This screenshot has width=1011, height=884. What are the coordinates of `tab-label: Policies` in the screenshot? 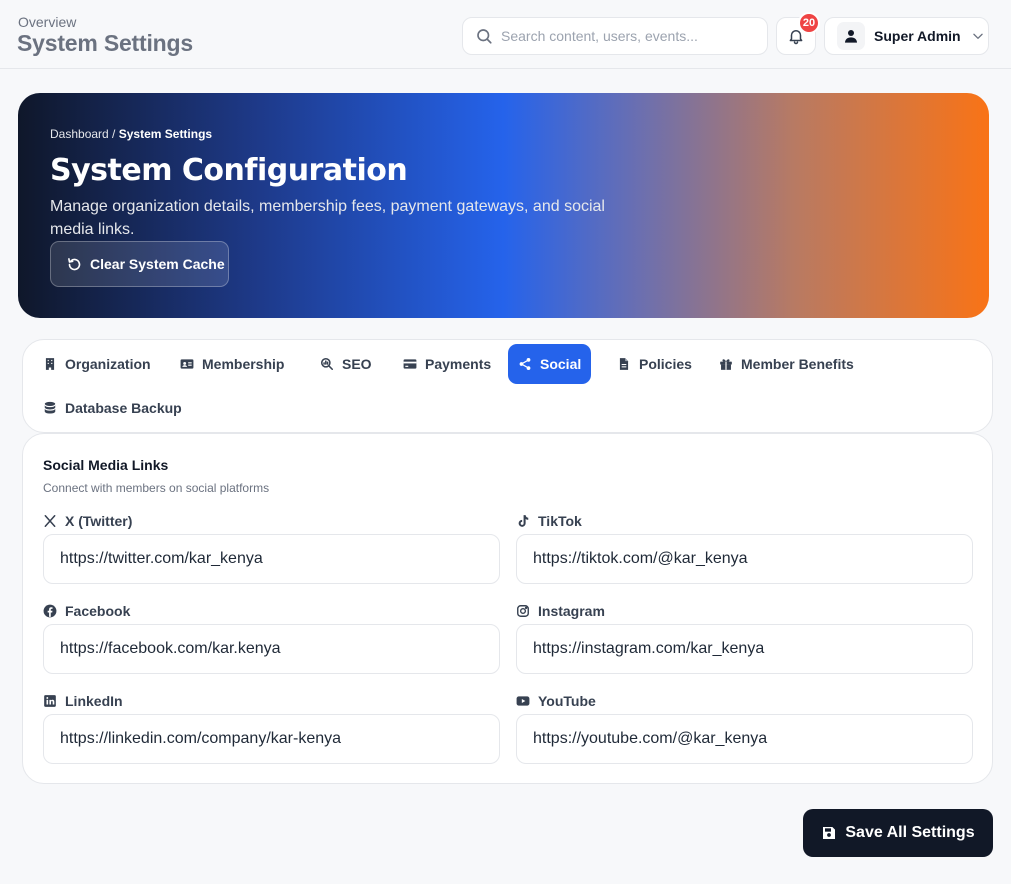 It's located at (665, 364).